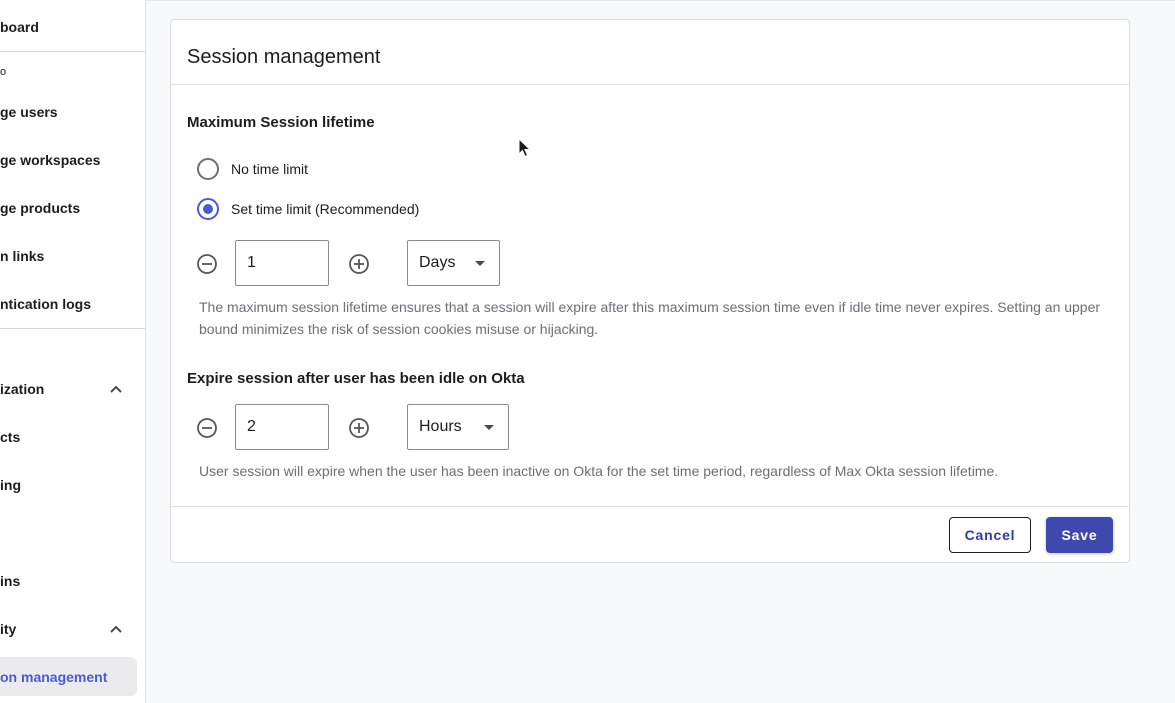  I want to click on cancel-button: Cancel, so click(990, 535).